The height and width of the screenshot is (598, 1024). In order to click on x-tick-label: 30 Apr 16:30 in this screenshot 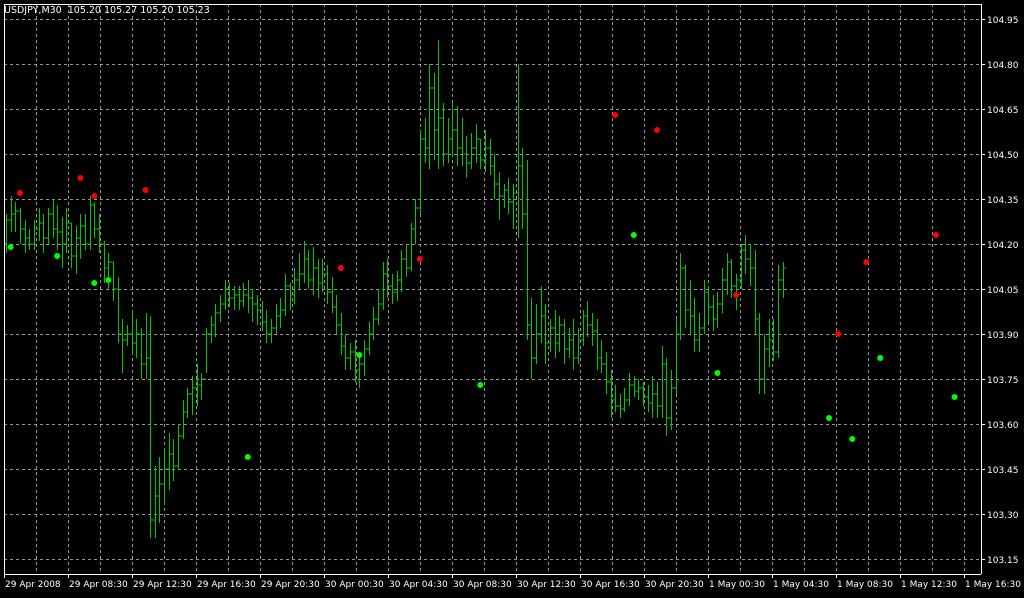, I will do `click(610, 585)`.